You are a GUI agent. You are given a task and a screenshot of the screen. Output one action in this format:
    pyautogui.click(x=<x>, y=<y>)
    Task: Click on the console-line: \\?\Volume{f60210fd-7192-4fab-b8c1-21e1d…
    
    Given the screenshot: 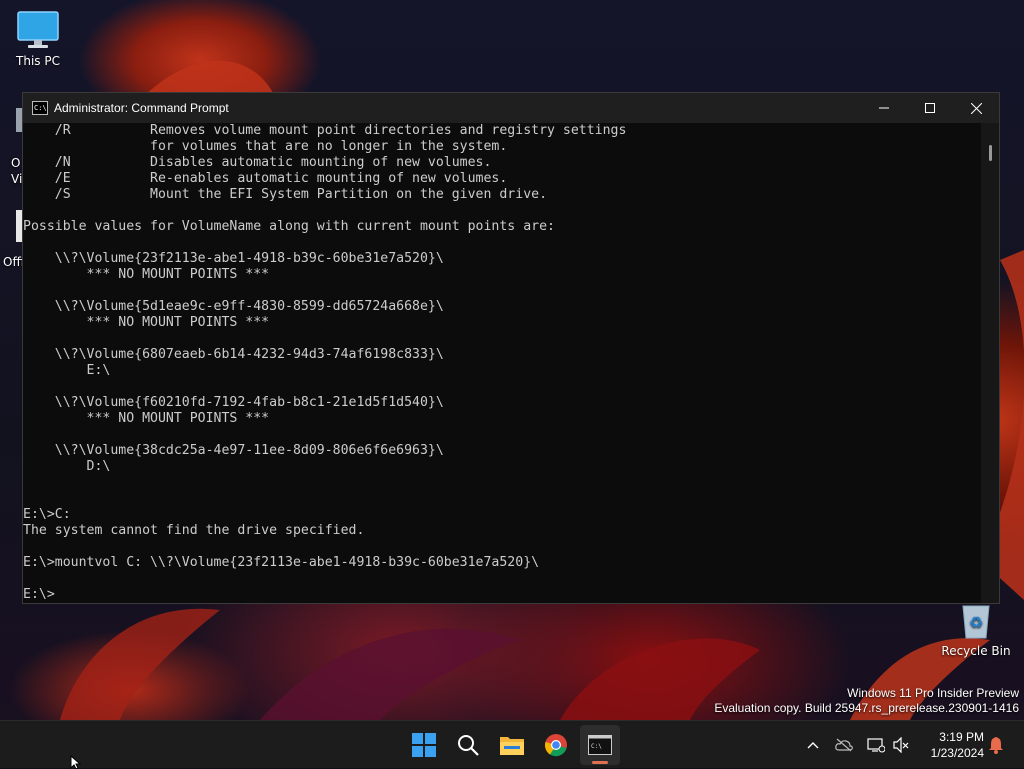 What is the action you would take?
    pyautogui.click(x=233, y=402)
    